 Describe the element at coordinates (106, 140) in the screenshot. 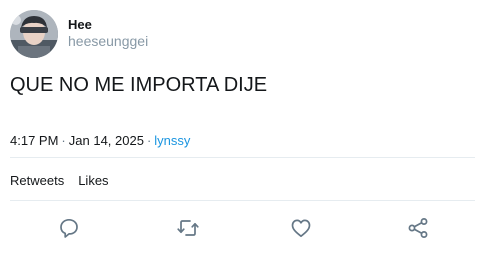

I see `tweet-date: Jan 14, 2025` at that location.